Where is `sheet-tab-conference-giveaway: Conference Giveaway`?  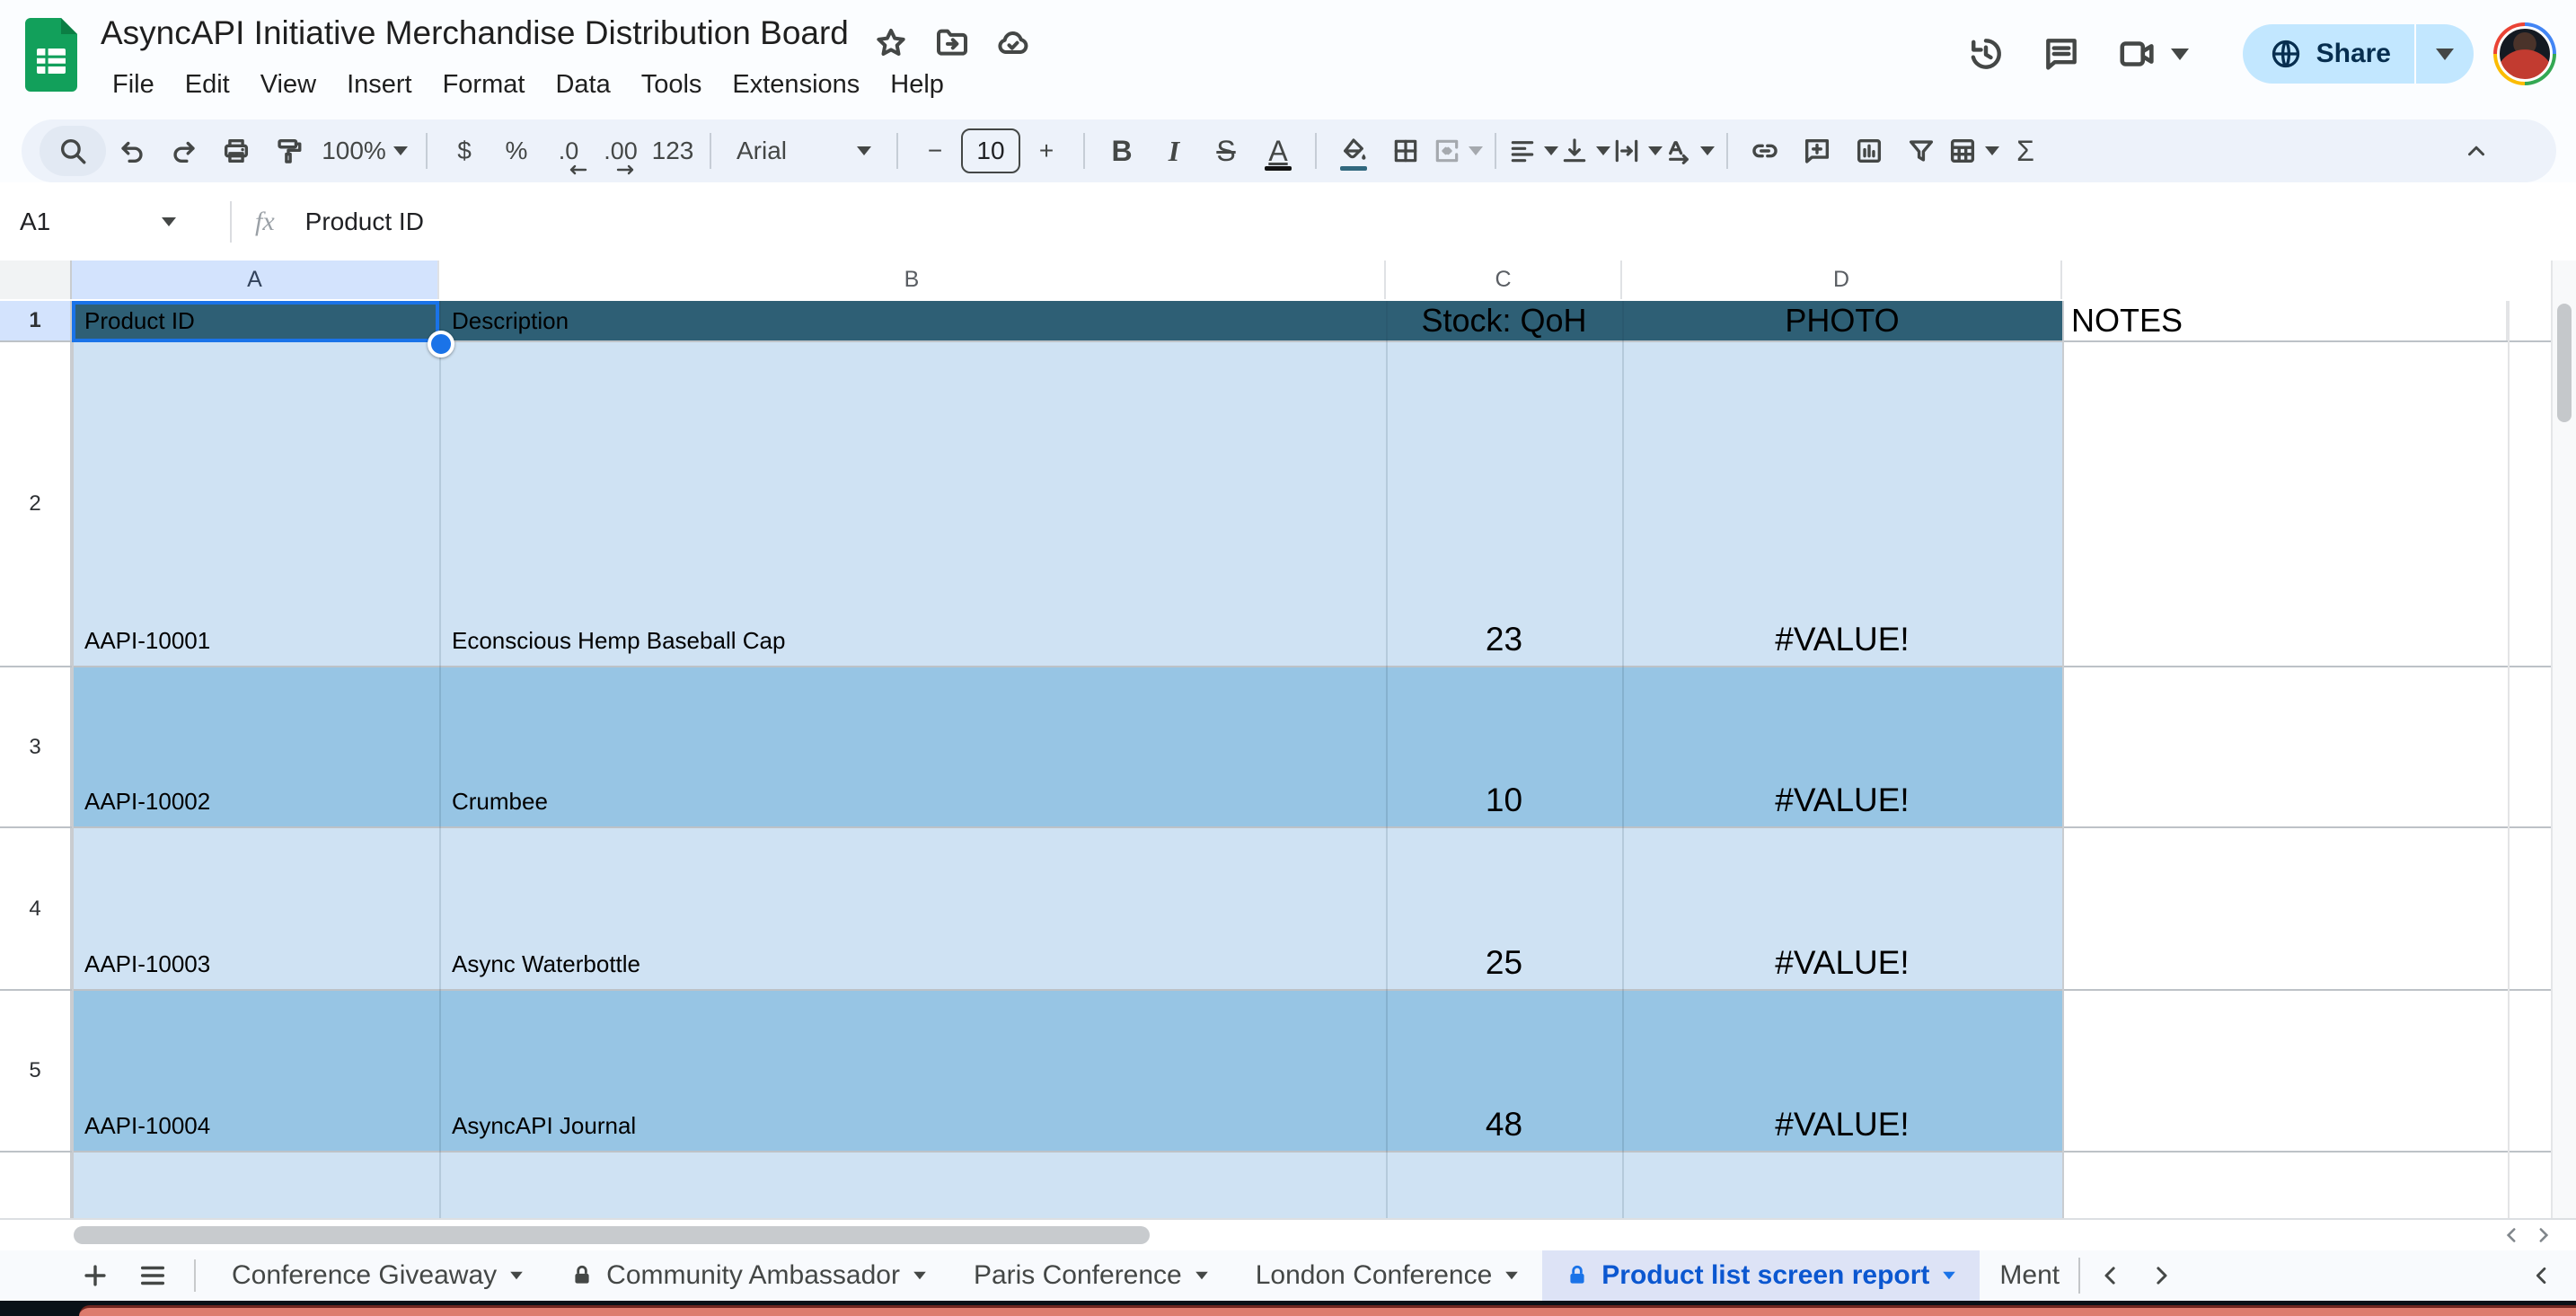 sheet-tab-conference-giveaway: Conference Giveaway is located at coordinates (377, 1275).